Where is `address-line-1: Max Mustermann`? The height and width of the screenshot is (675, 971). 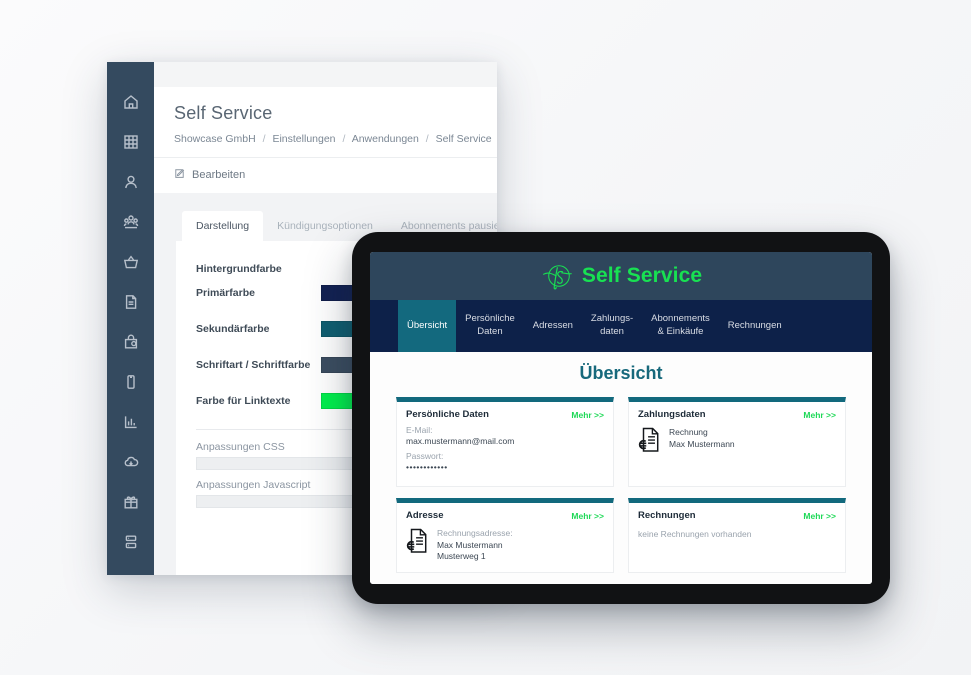
address-line-1: Max Mustermann is located at coordinates (470, 544).